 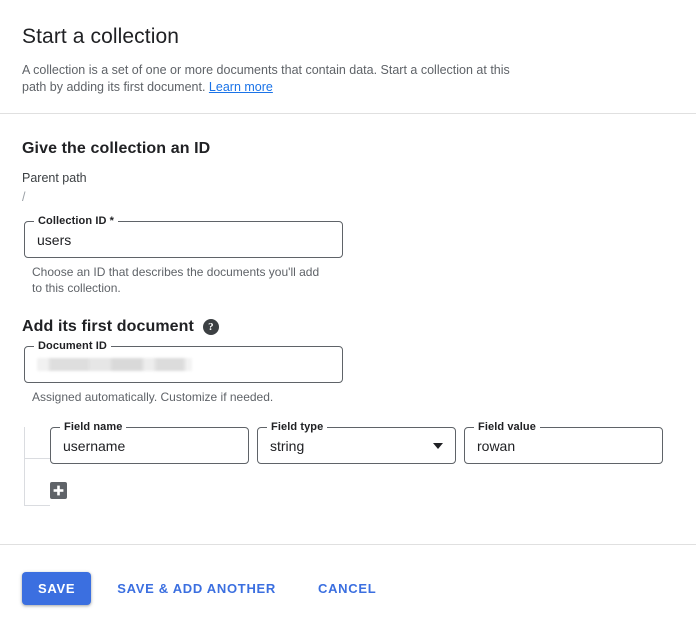 What do you see at coordinates (507, 427) in the screenshot?
I see `field-value-label: Field value` at bounding box center [507, 427].